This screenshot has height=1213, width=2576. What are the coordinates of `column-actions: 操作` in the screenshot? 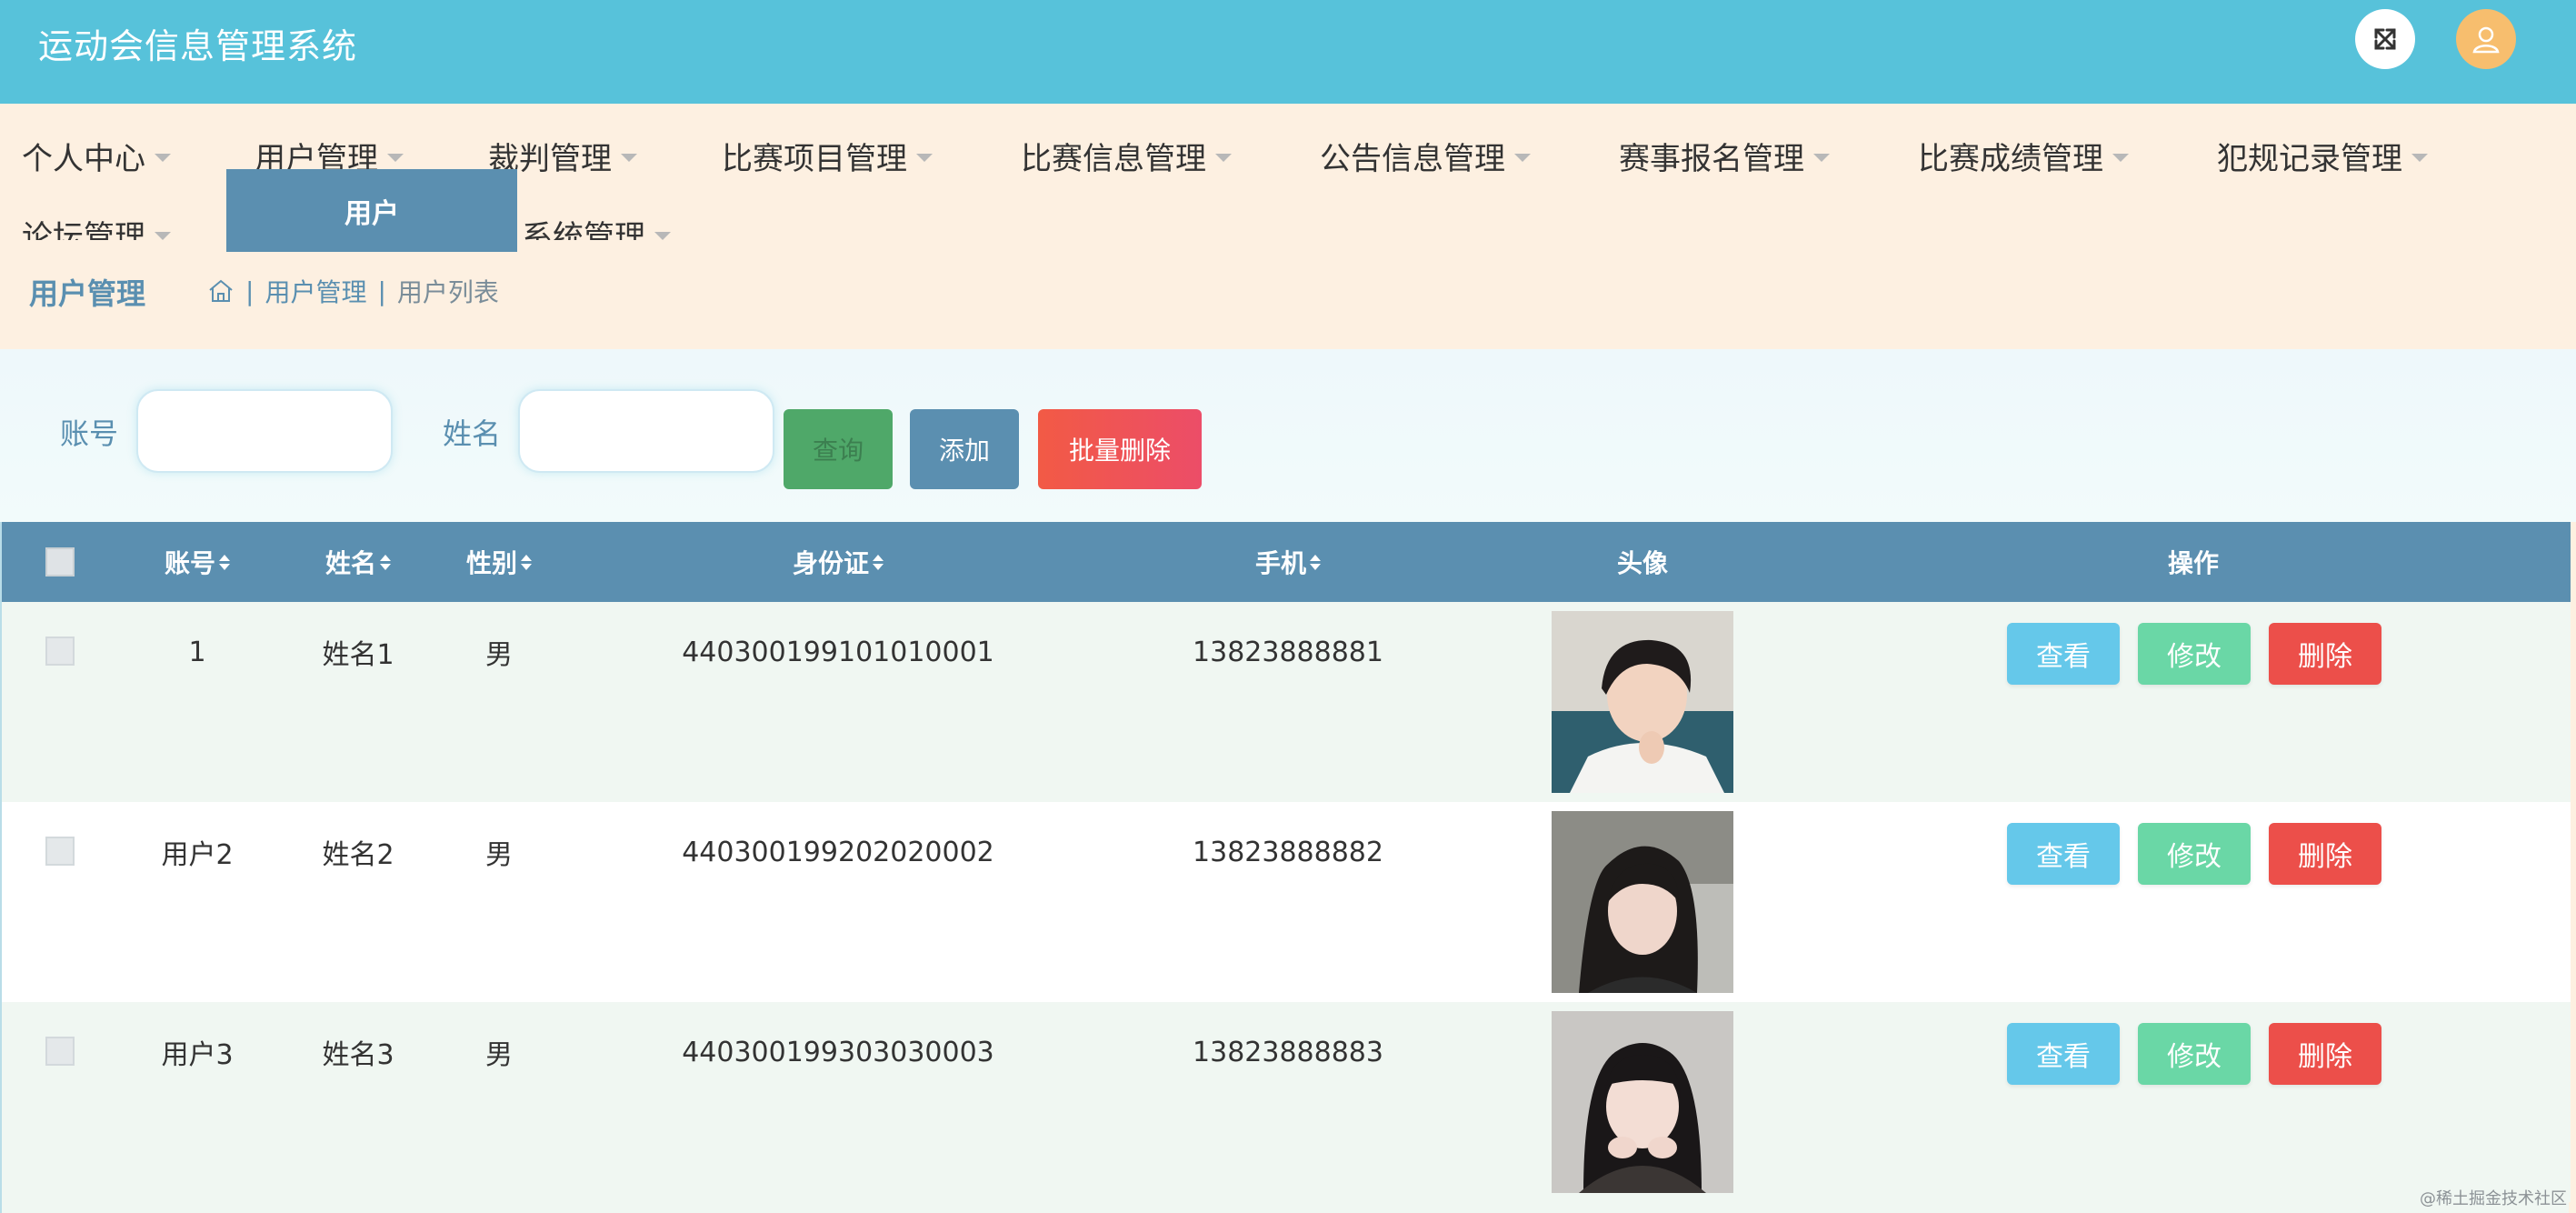 It's located at (2193, 562).